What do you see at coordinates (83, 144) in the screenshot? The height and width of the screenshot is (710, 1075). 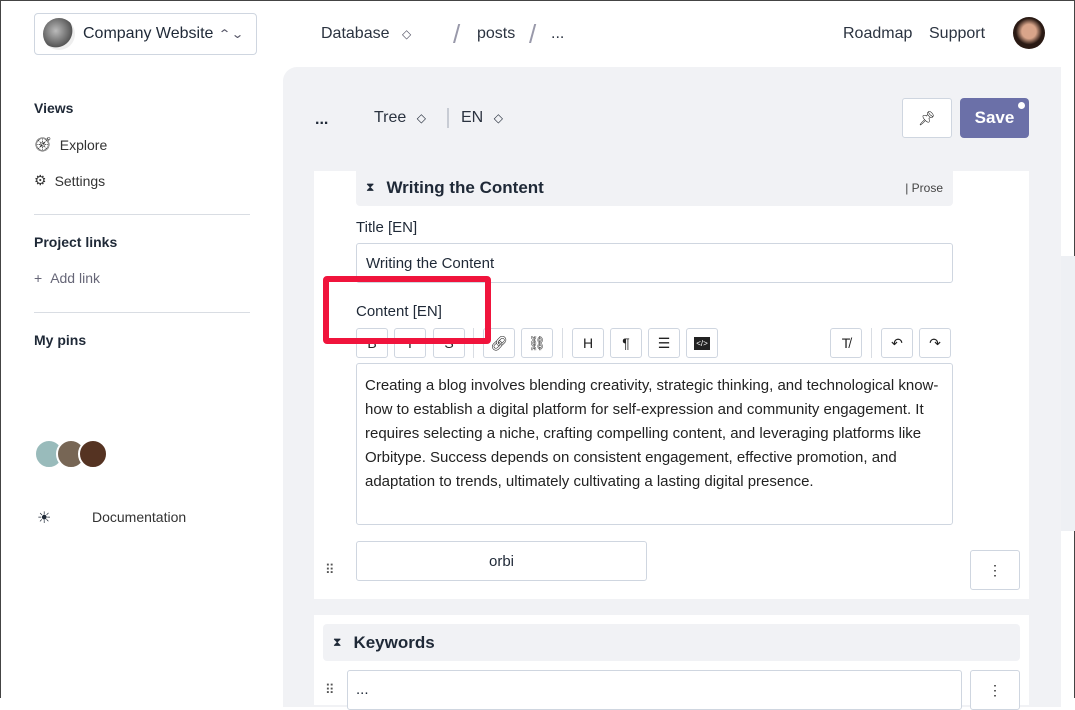 I see `sidebar-item-label: Explore` at bounding box center [83, 144].